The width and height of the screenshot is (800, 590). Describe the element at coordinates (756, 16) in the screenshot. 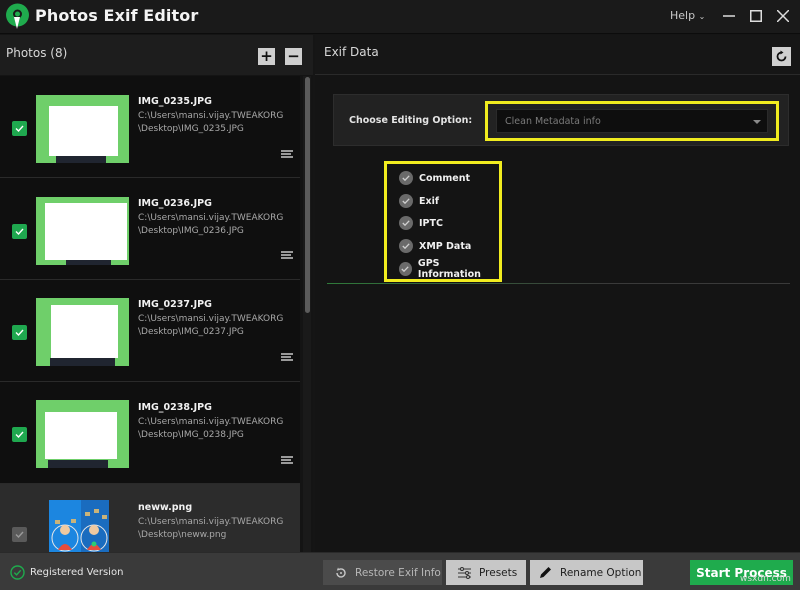

I see `maximize-button` at that location.